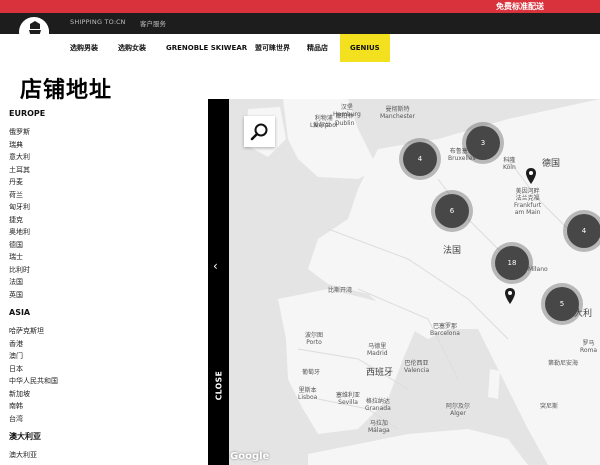 The height and width of the screenshot is (465, 600). What do you see at coordinates (104, 381) in the screenshot?
I see `country-link: 中华人民共和国` at bounding box center [104, 381].